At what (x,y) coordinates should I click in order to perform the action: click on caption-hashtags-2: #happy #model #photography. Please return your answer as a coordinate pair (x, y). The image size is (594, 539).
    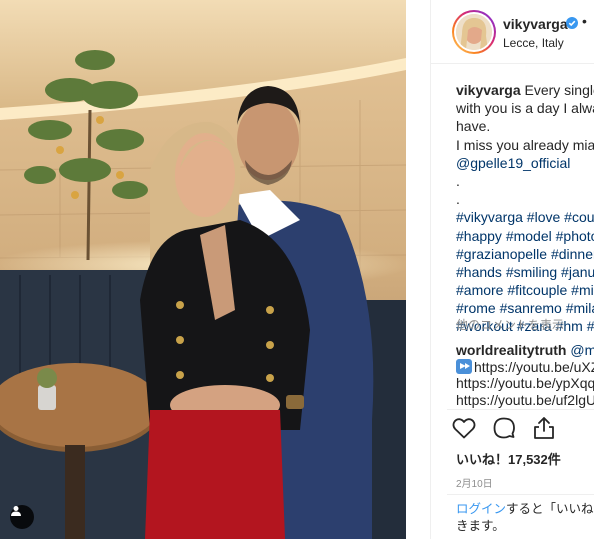
    Looking at the image, I should click on (525, 236).